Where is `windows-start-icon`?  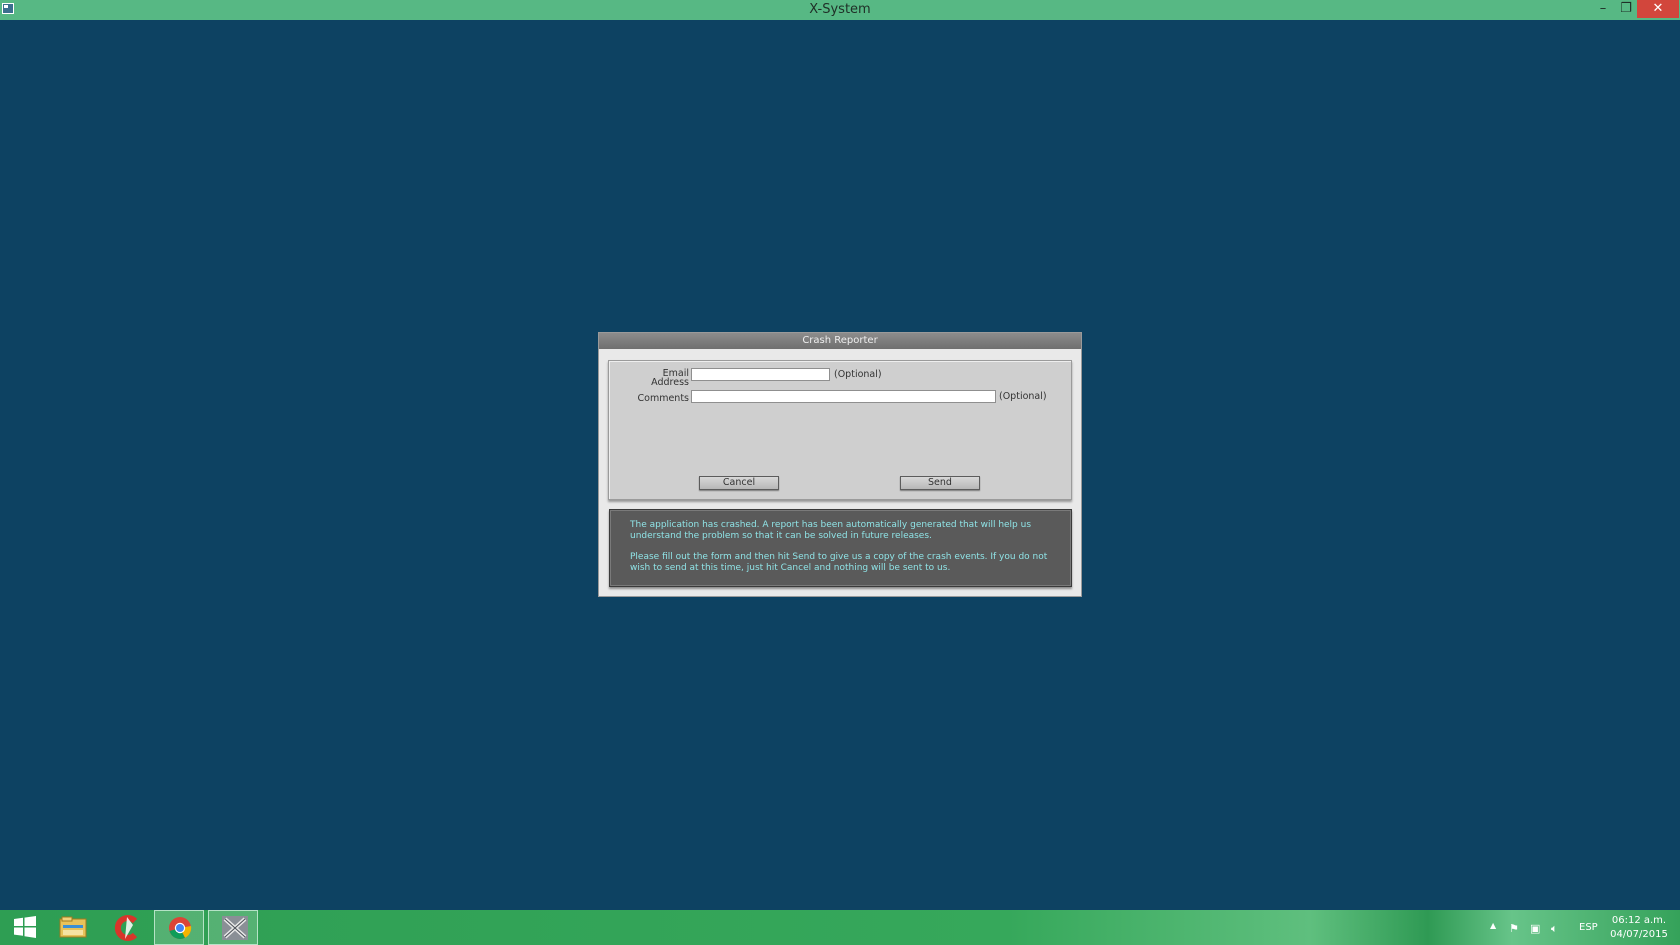 windows-start-icon is located at coordinates (25, 927).